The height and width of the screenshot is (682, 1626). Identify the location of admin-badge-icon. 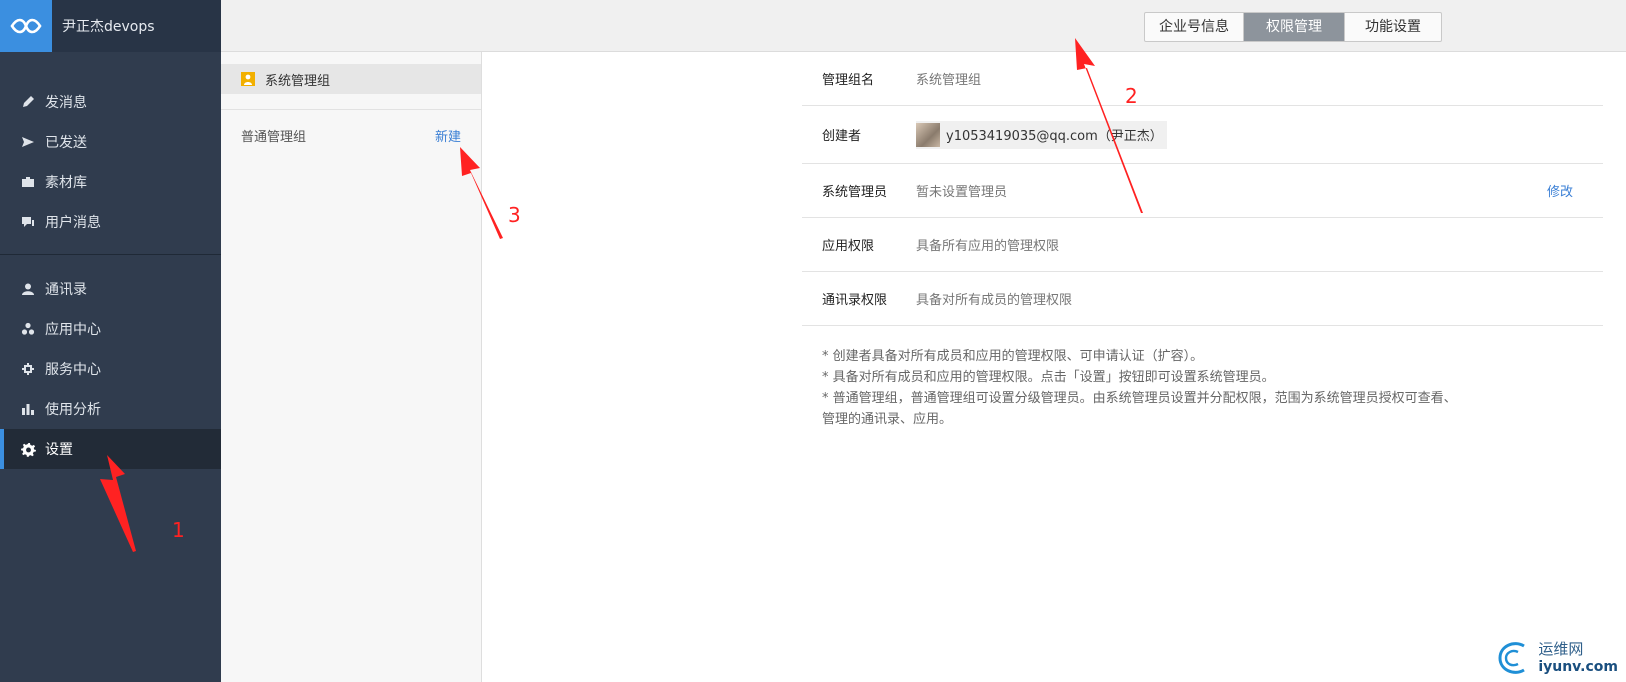
(248, 79).